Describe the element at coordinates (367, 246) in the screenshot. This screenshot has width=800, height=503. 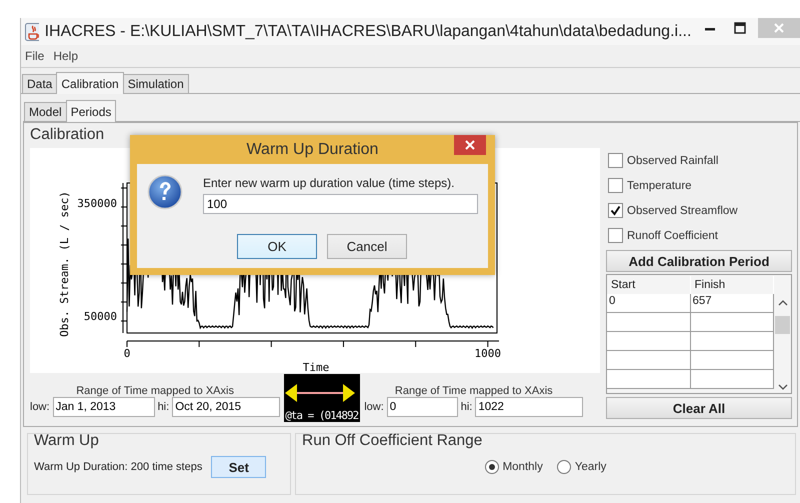
I see `cancel-button: Cancel` at that location.